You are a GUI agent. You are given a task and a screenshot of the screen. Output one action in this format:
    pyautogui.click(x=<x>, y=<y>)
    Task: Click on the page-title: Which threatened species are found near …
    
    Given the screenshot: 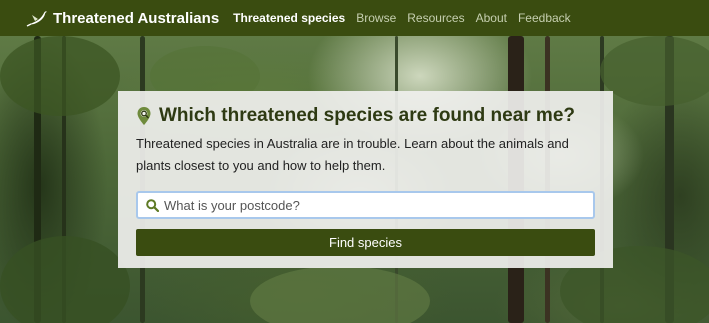 What is the action you would take?
    pyautogui.click(x=367, y=115)
    